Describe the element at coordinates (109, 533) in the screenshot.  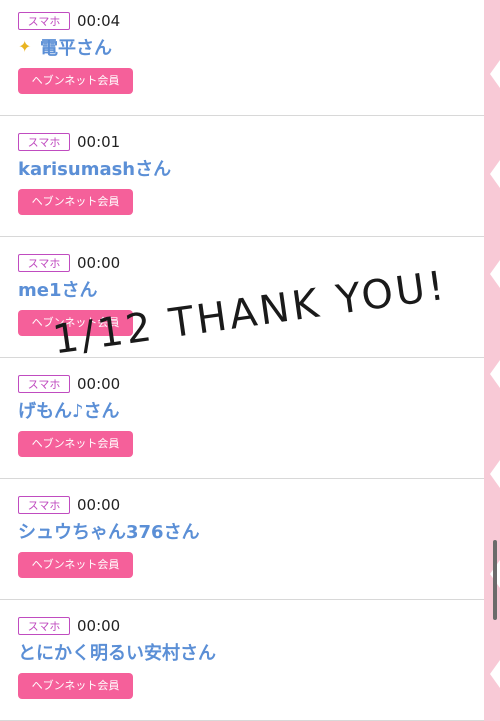
I see `visitor-name: シュウちゃん376さん` at that location.